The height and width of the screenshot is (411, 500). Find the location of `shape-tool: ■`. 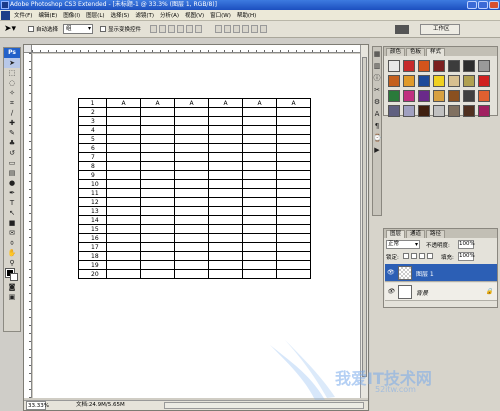

shape-tool: ■ is located at coordinates (12, 223).